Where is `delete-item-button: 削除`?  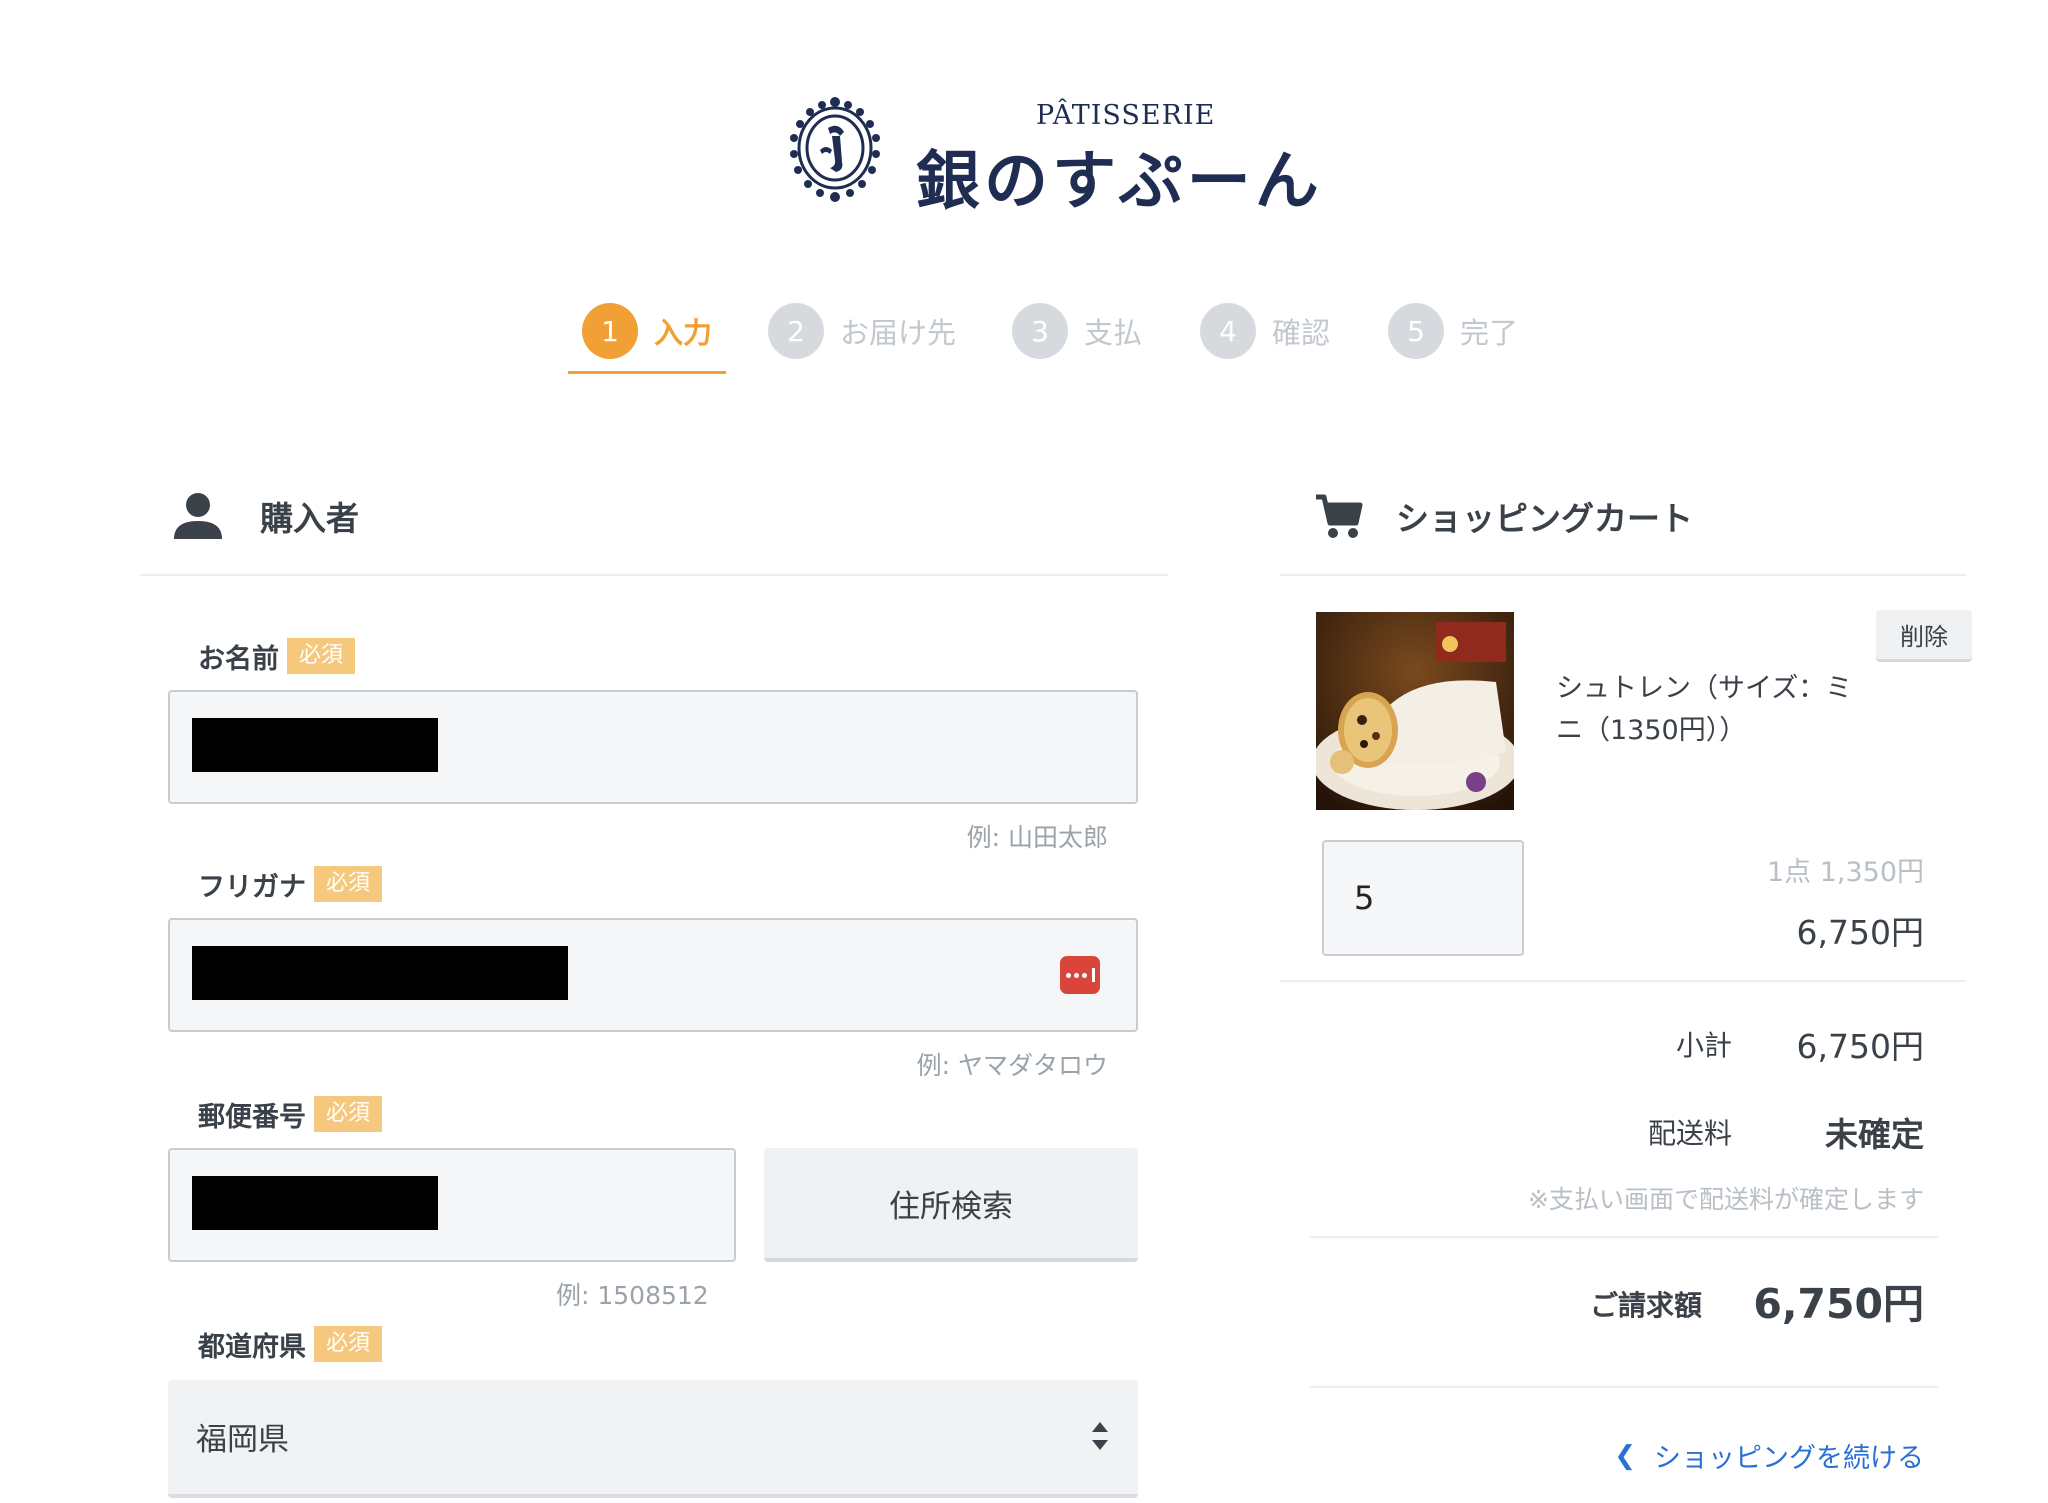 delete-item-button: 削除 is located at coordinates (1924, 636).